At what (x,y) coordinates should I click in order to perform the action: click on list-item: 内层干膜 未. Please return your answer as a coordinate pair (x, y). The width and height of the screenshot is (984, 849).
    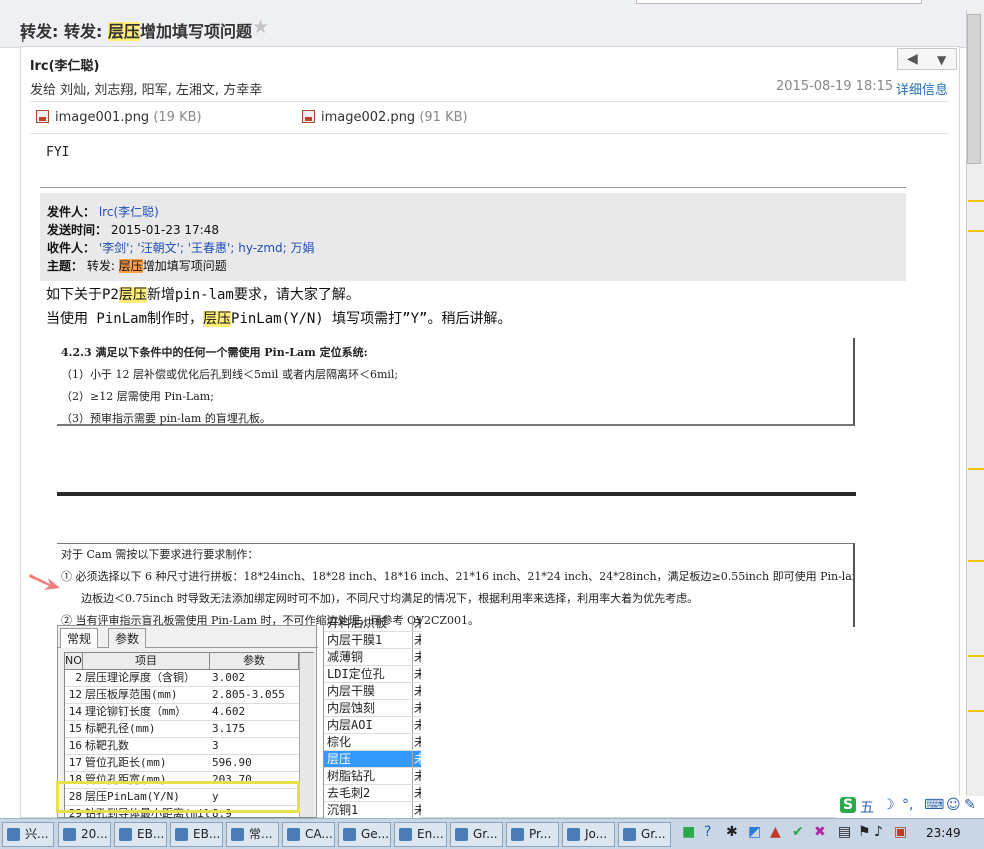
    Looking at the image, I should click on (372, 691).